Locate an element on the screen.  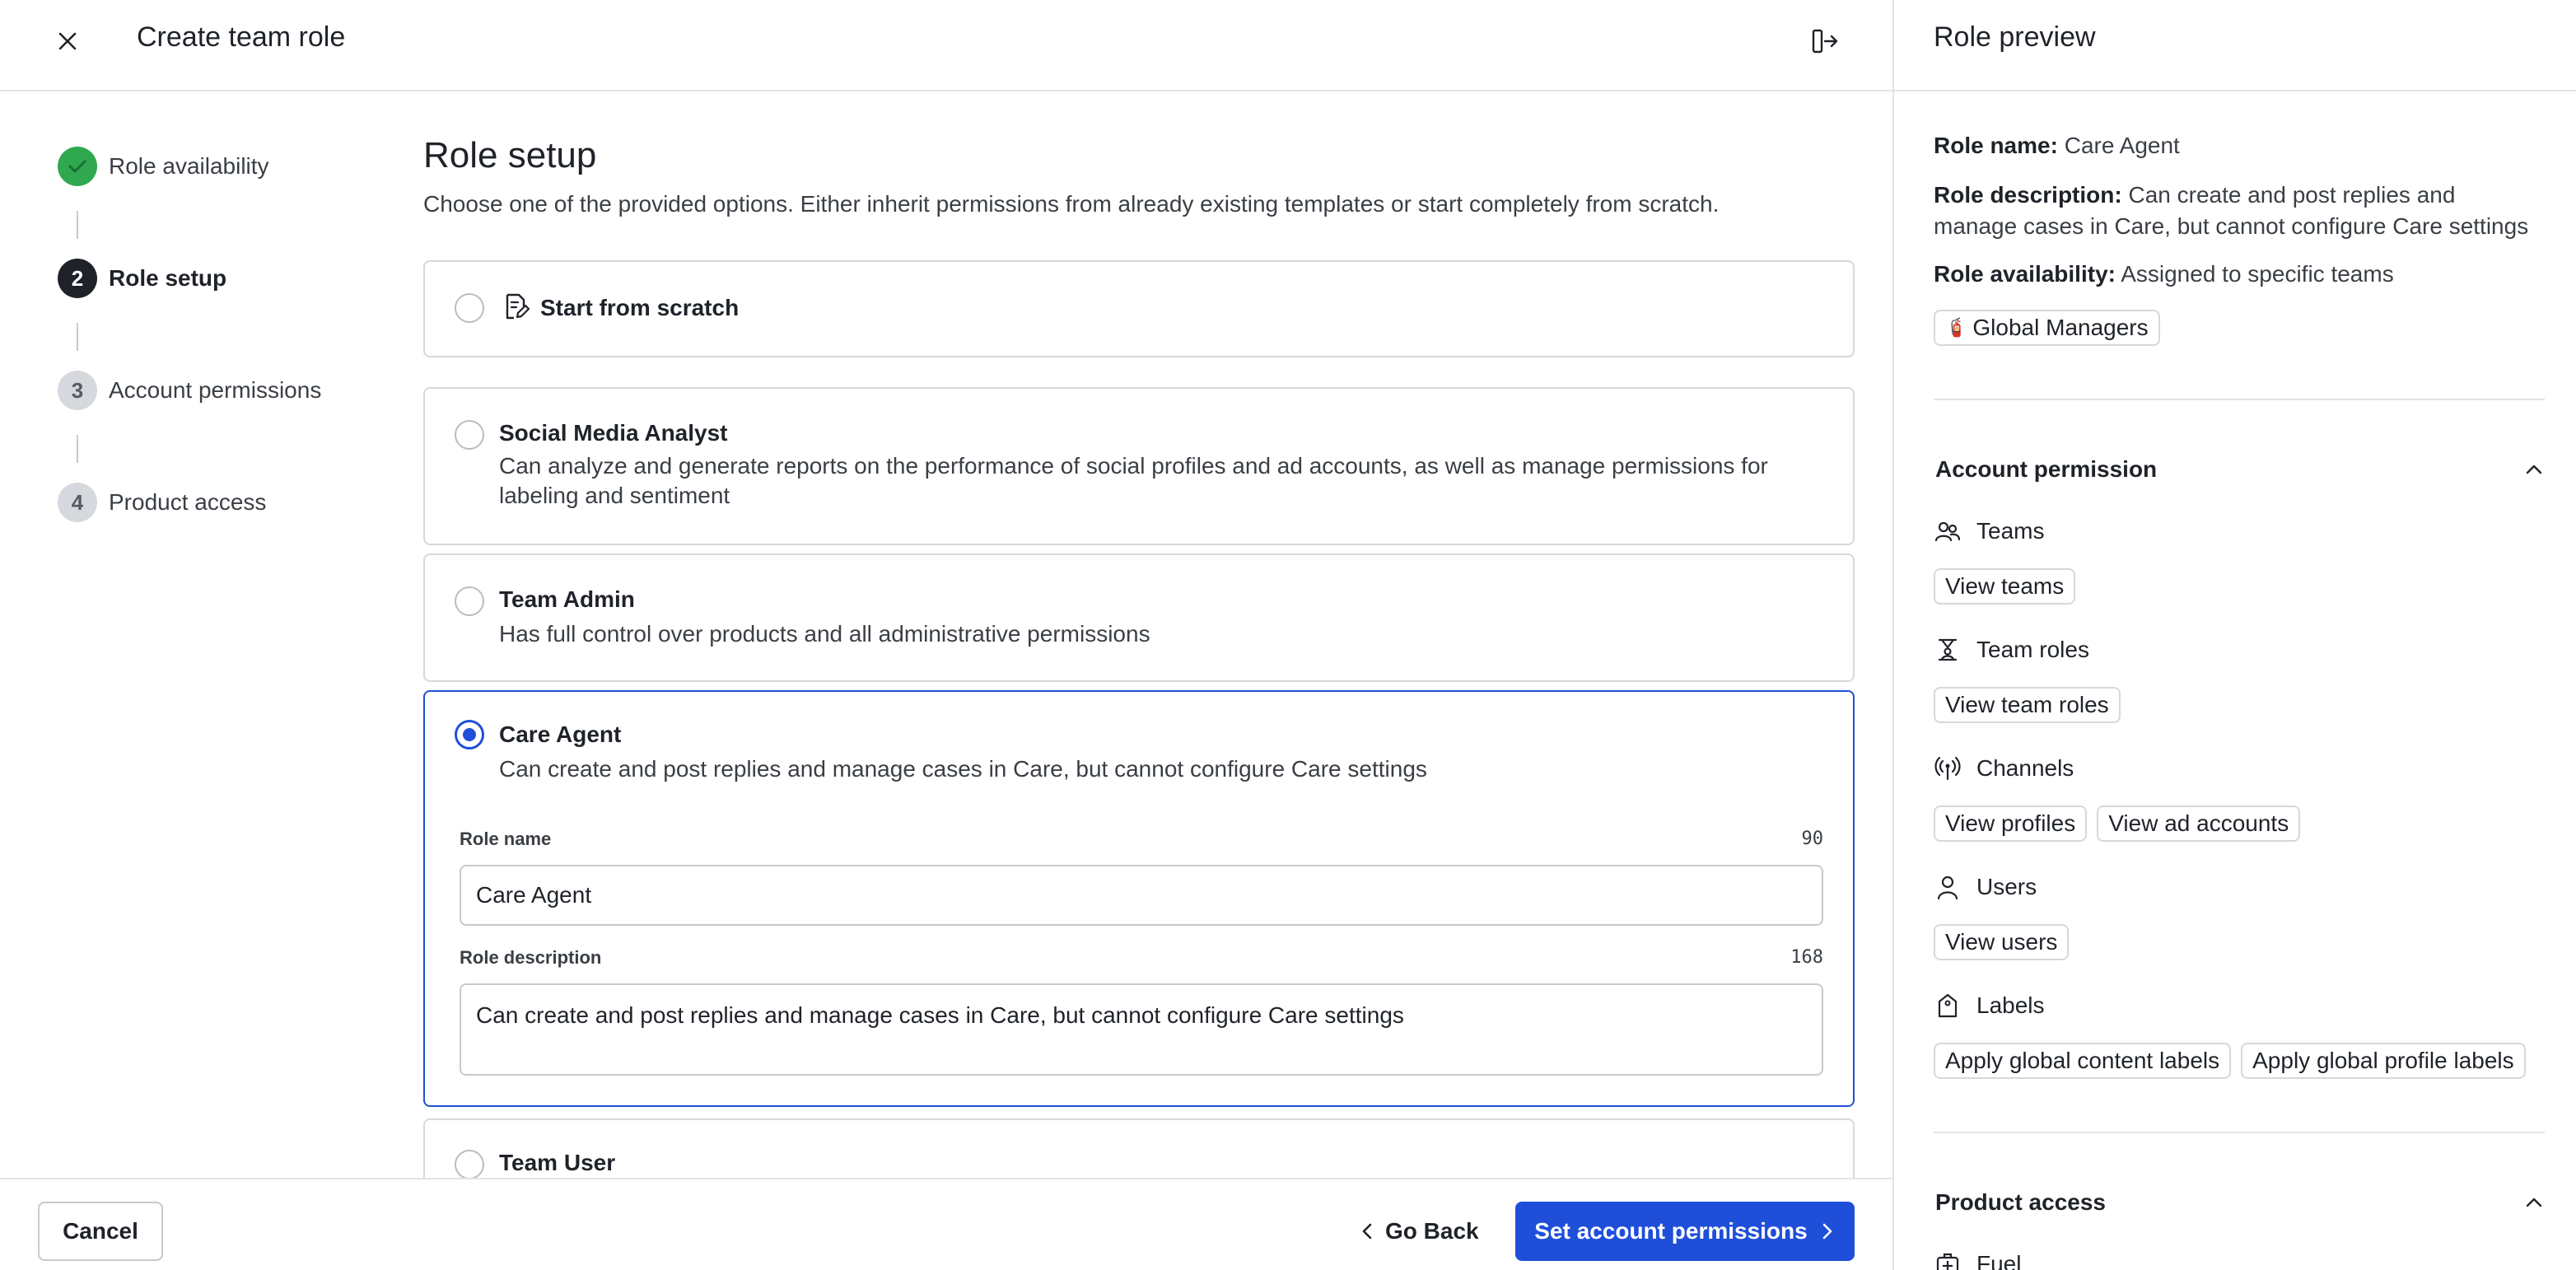
step-connector is located at coordinates (77, 225).